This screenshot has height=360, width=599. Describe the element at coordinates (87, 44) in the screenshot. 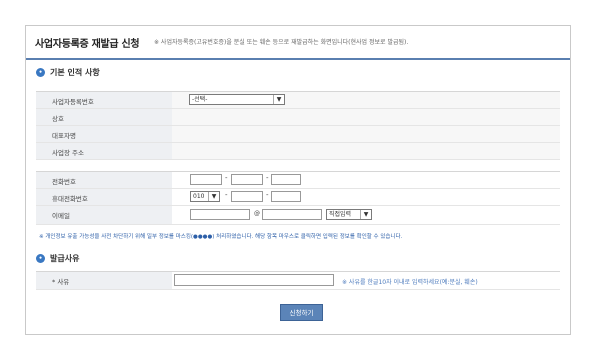

I see `page-title: 사업자등록증 재발급 신청` at that location.